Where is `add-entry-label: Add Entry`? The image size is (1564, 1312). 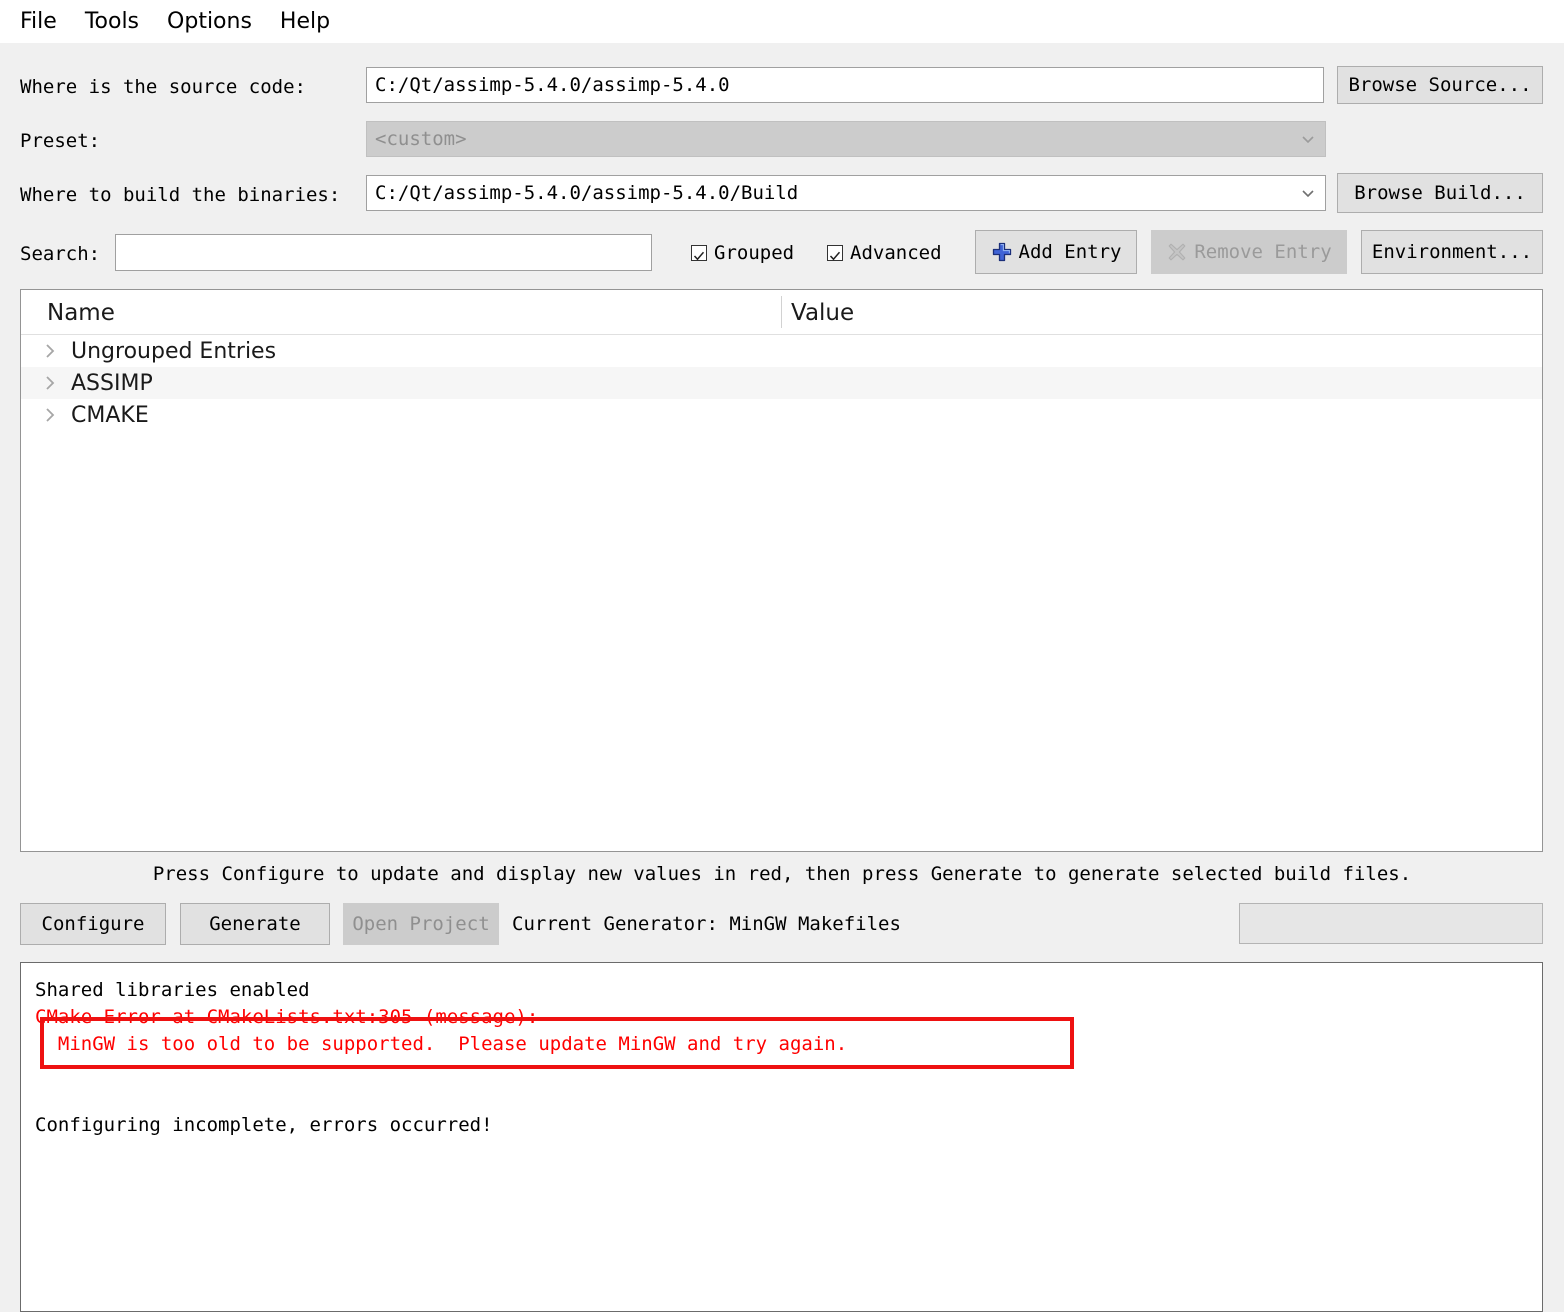
add-entry-label: Add Entry is located at coordinates (1070, 252).